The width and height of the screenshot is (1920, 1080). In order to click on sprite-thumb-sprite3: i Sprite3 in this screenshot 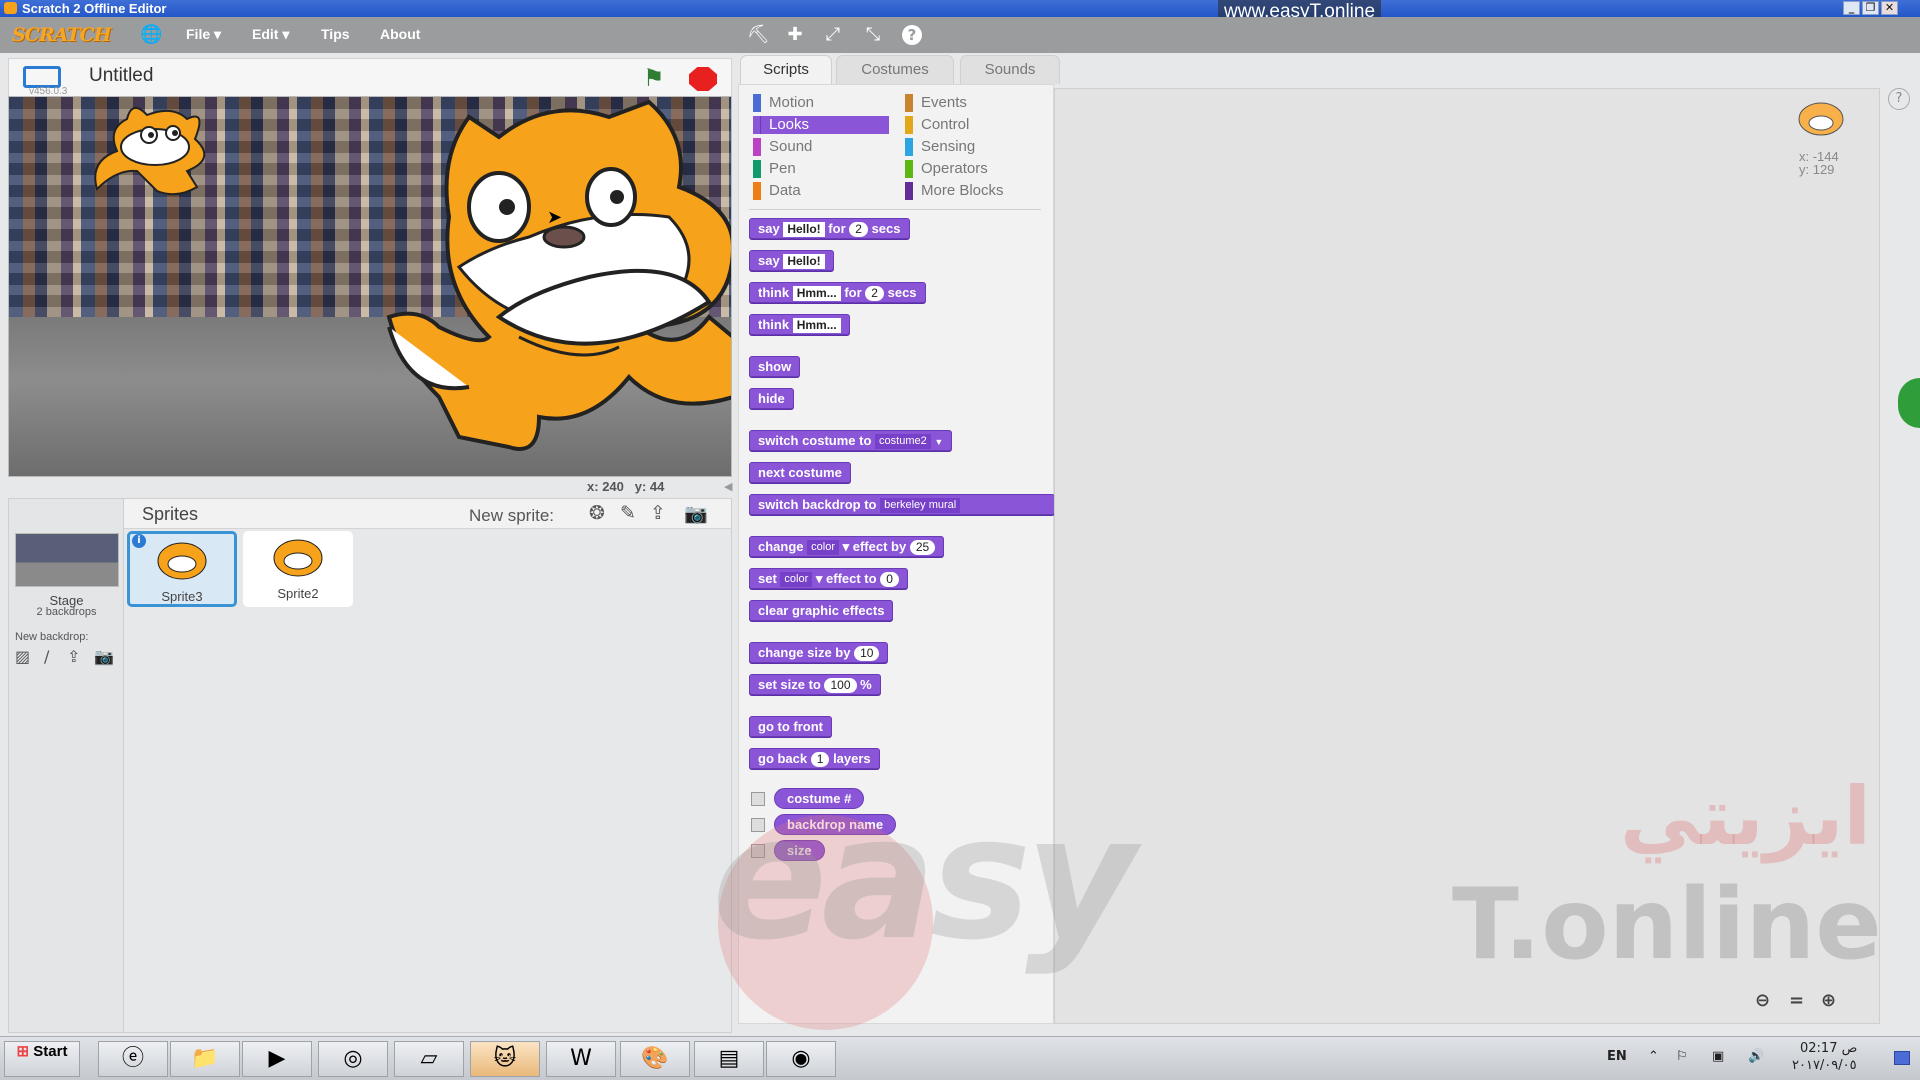, I will do `click(182, 569)`.